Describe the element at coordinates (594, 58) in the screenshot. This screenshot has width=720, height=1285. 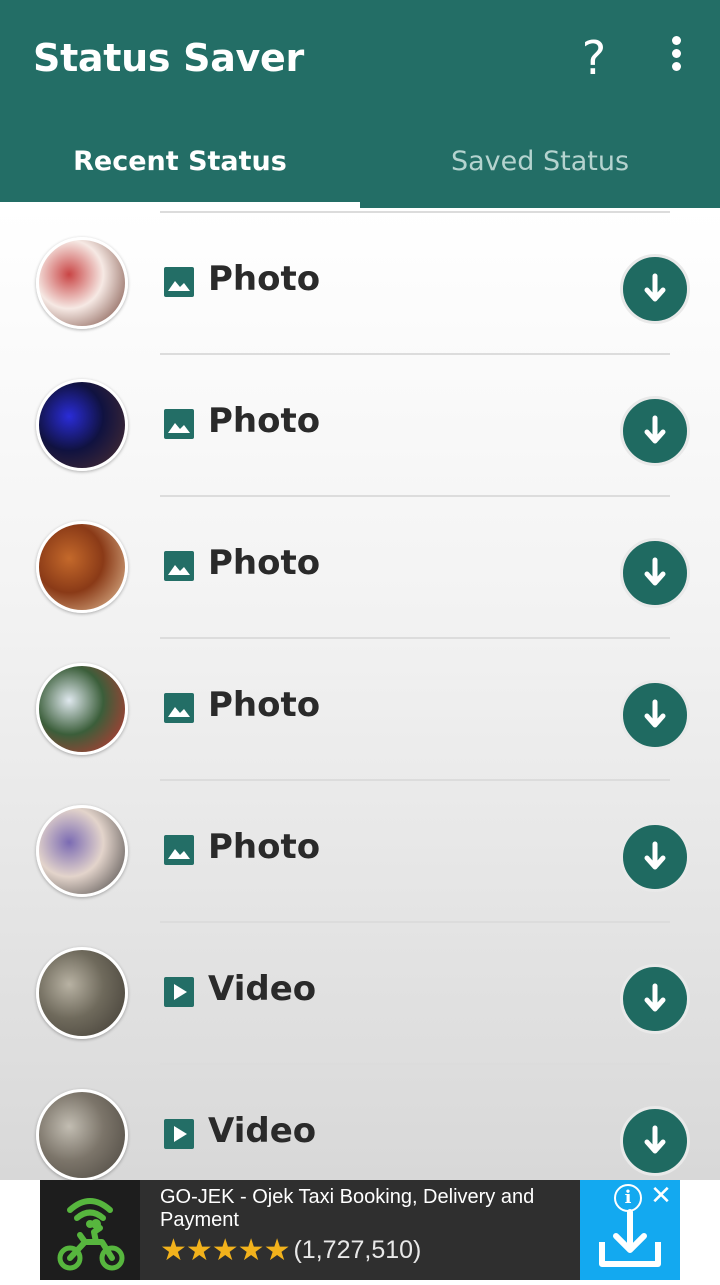
I see `help-icon: ?` at that location.